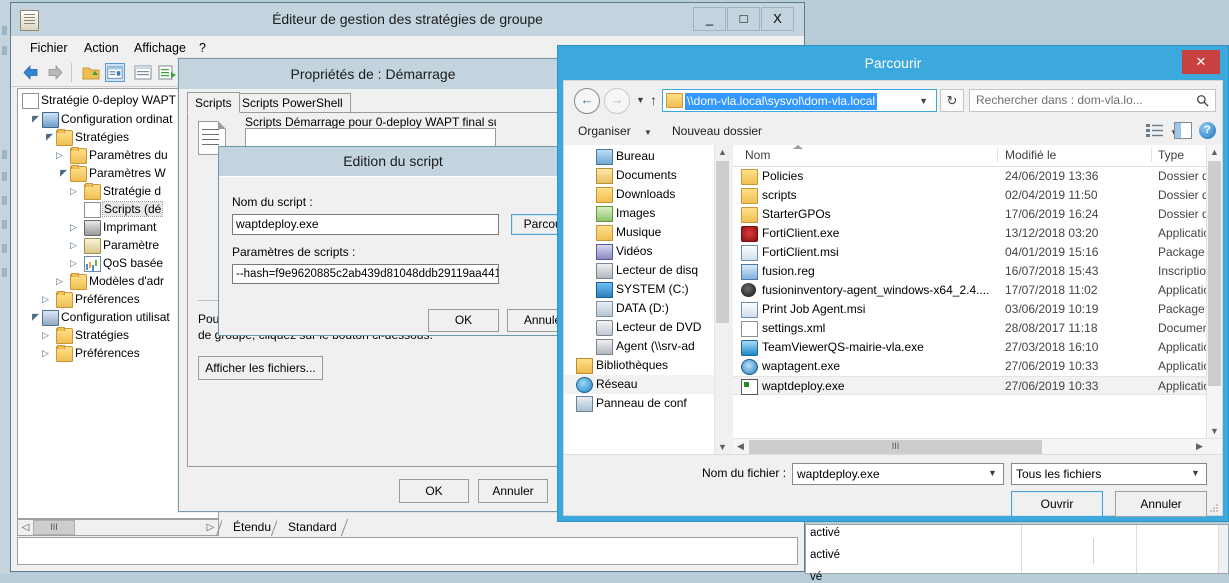  I want to click on file-list-scrollbar: ▲ ▼, so click(1214, 292).